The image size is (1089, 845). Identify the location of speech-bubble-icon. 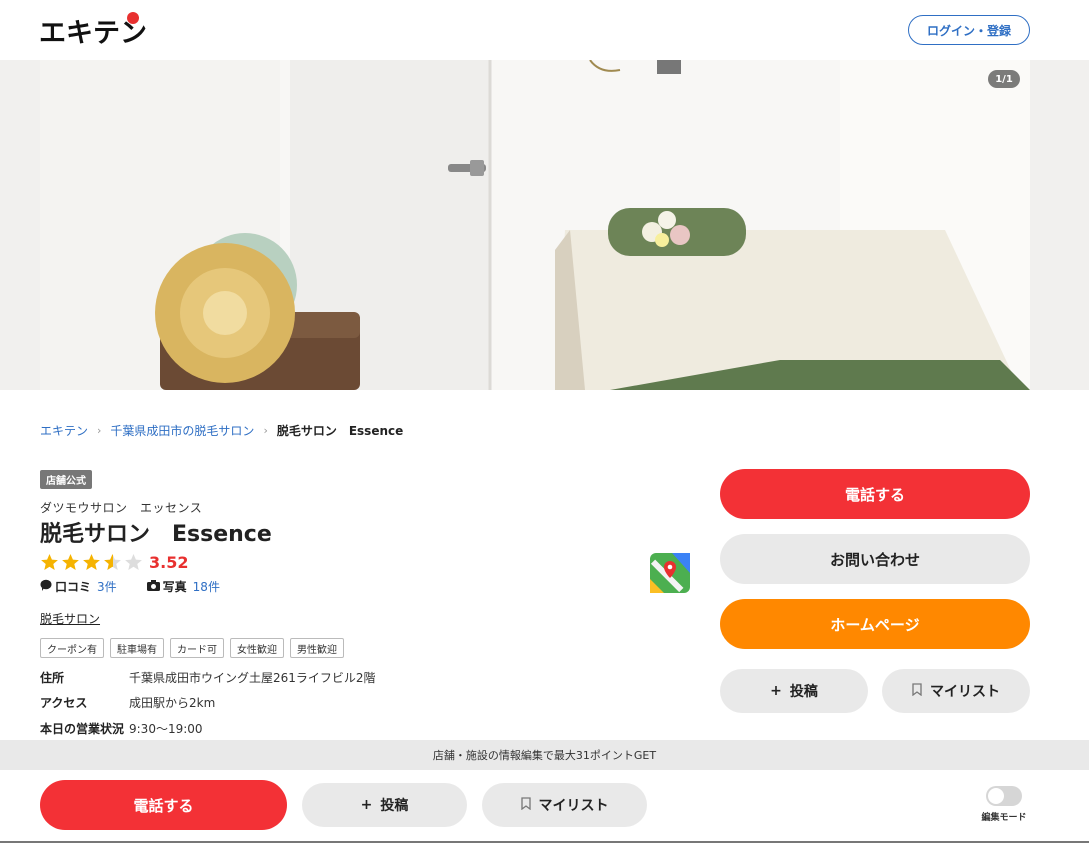
(46, 586).